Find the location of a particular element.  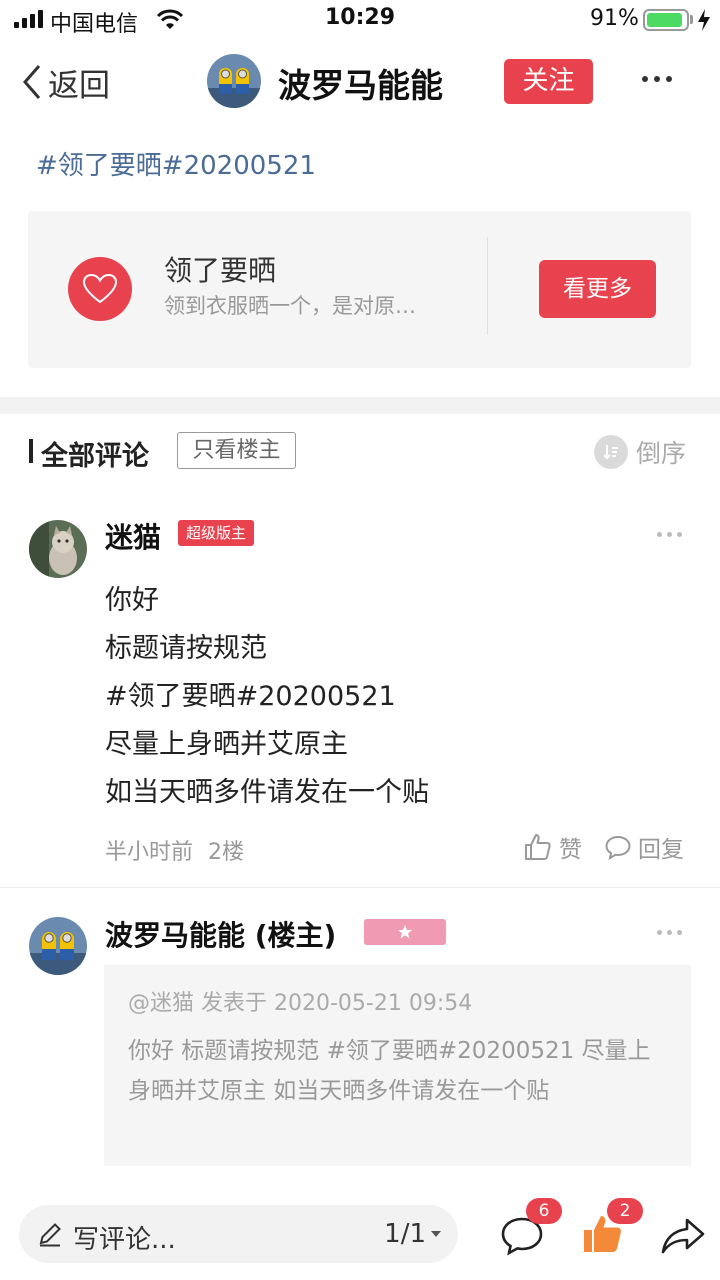

reply-button: 回复 is located at coordinates (644, 847).